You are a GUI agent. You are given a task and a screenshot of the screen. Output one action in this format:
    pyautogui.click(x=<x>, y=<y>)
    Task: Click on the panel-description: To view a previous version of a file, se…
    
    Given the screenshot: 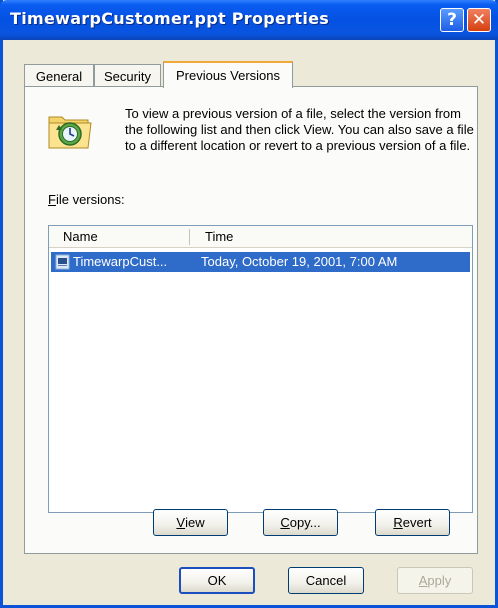 What is the action you would take?
    pyautogui.click(x=299, y=129)
    